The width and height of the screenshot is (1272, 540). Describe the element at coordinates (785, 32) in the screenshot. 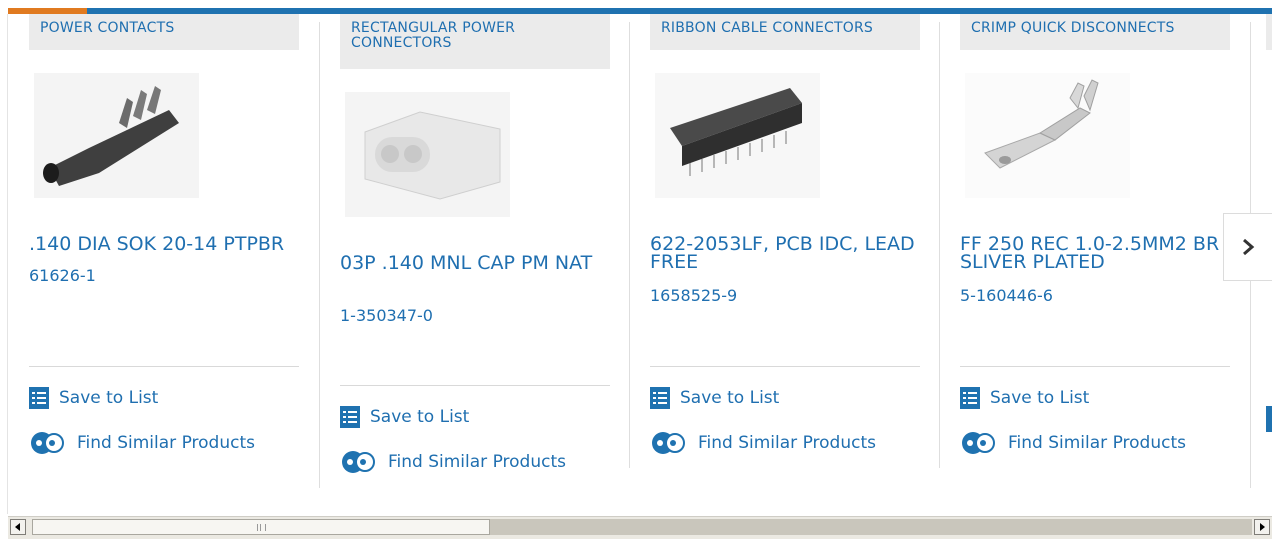

I see `category-label: RIBBON CABLE CONNECTORS` at that location.